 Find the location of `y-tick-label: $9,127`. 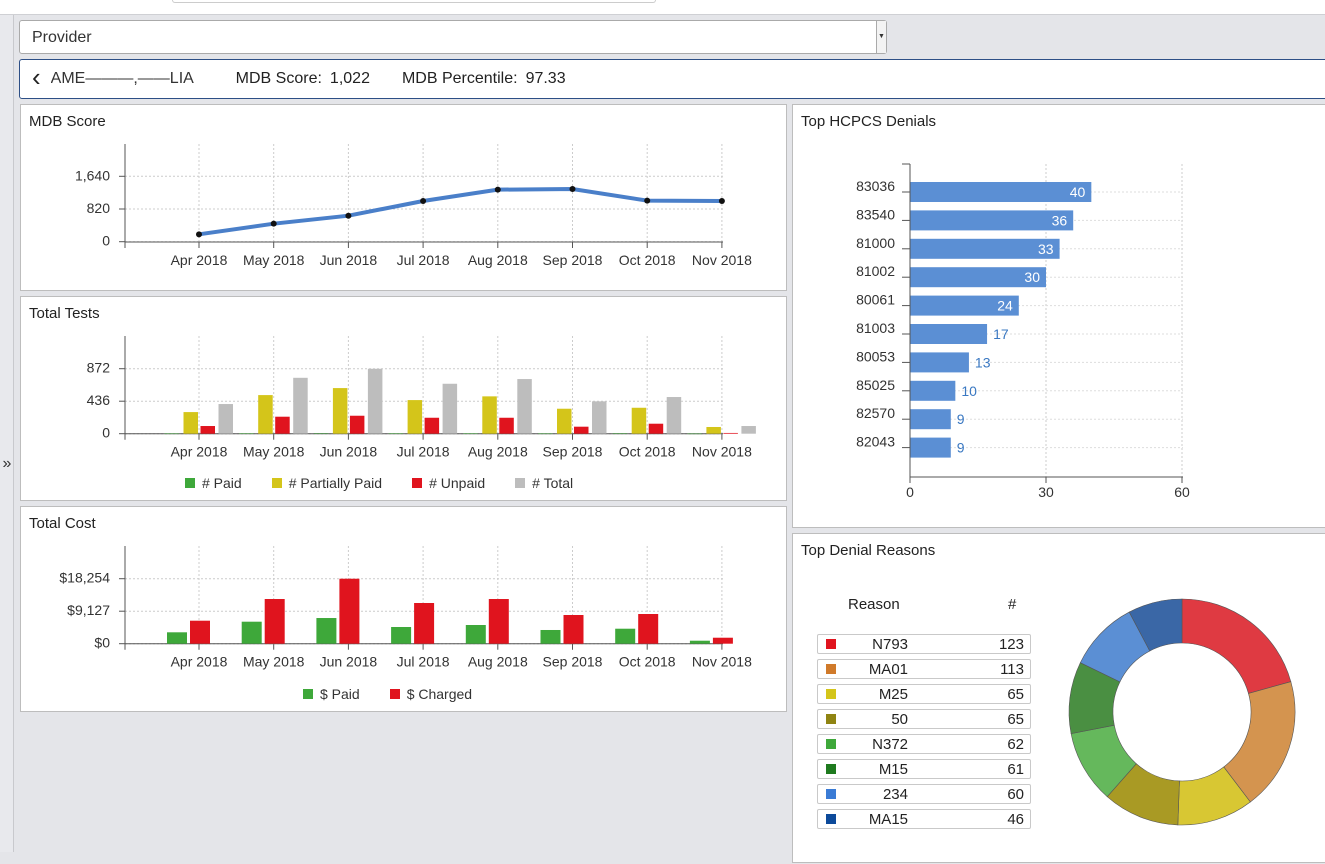

y-tick-label: $9,127 is located at coordinates (88, 610).